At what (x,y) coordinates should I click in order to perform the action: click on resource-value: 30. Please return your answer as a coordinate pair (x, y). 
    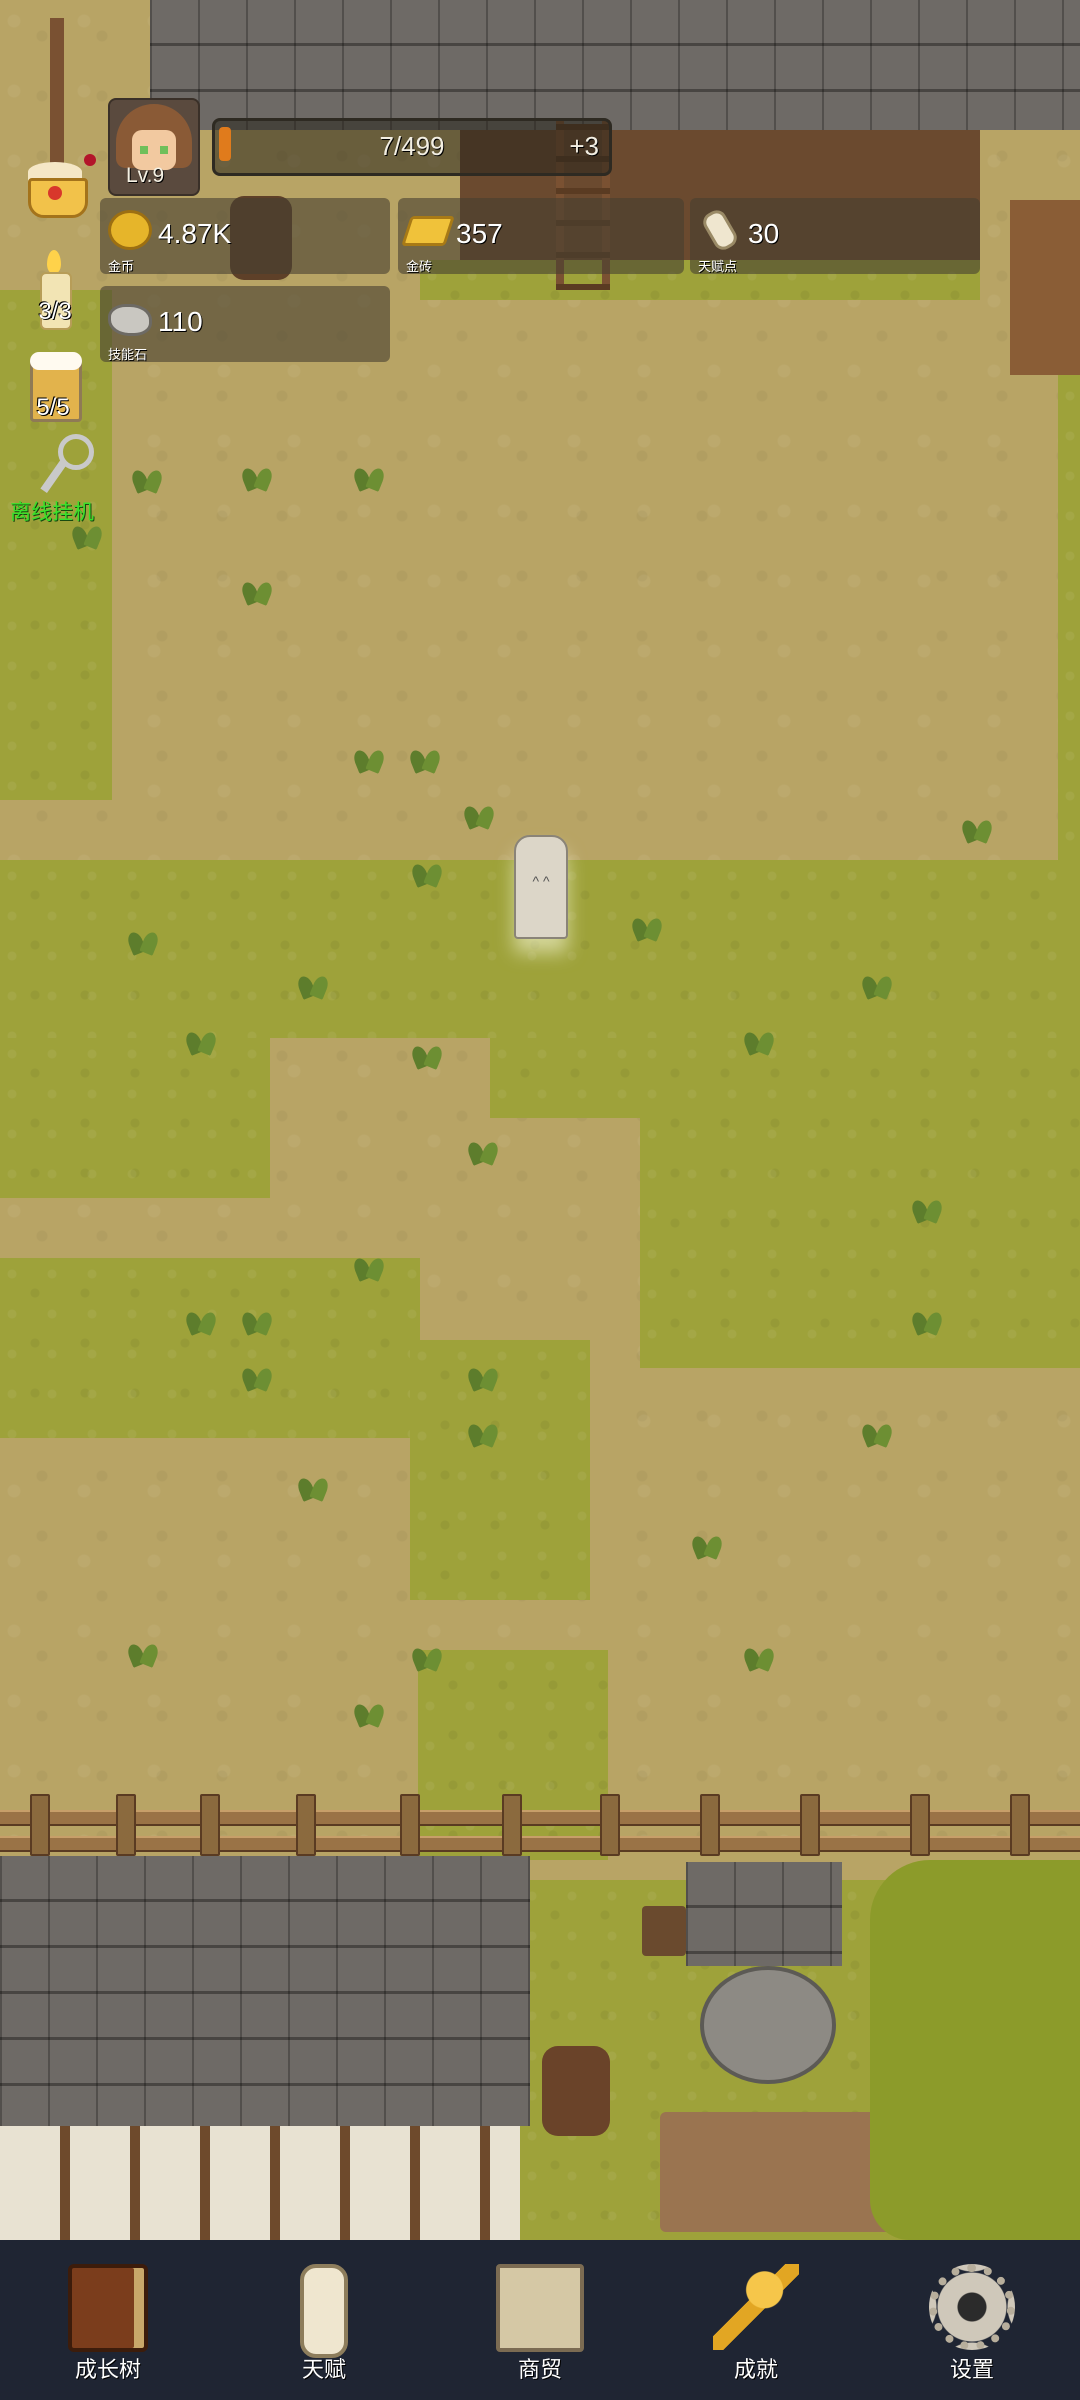
    Looking at the image, I should click on (764, 233).